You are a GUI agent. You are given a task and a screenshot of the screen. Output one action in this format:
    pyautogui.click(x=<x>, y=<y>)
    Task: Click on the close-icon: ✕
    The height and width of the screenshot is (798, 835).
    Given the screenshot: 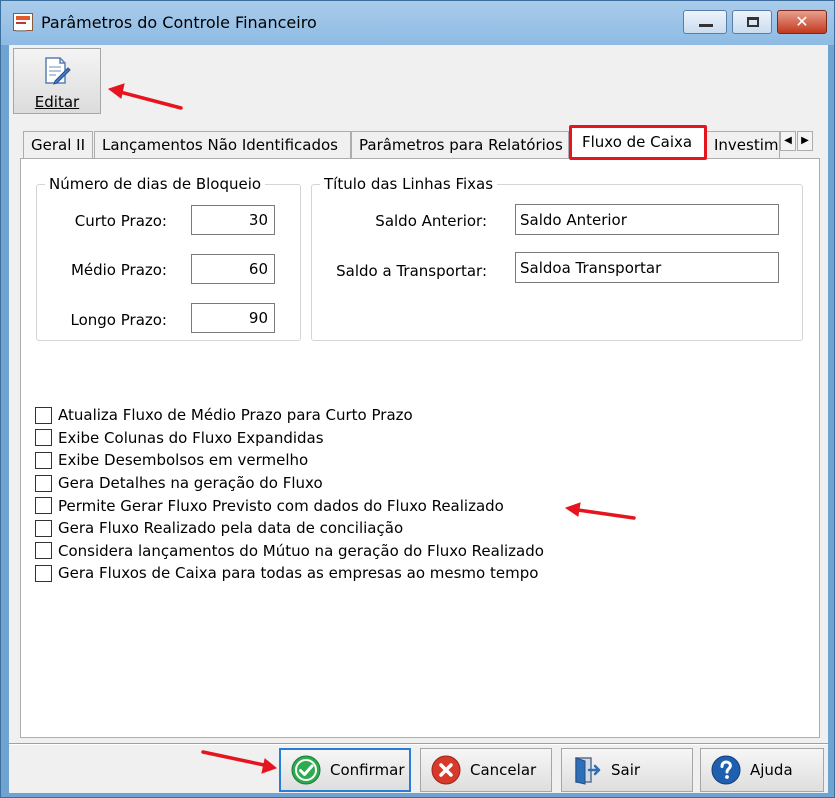 What is the action you would take?
    pyautogui.click(x=802, y=21)
    